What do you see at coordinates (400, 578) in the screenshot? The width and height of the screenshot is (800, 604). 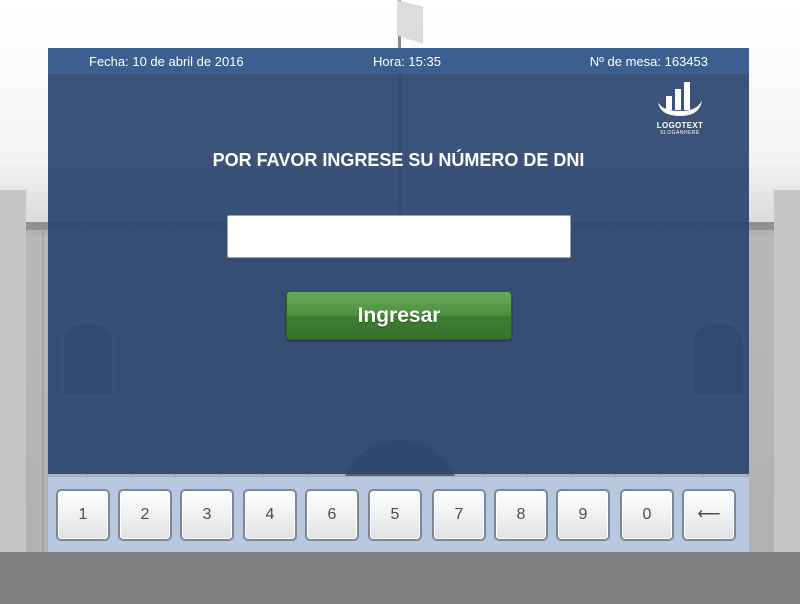 I see `building-base` at bounding box center [400, 578].